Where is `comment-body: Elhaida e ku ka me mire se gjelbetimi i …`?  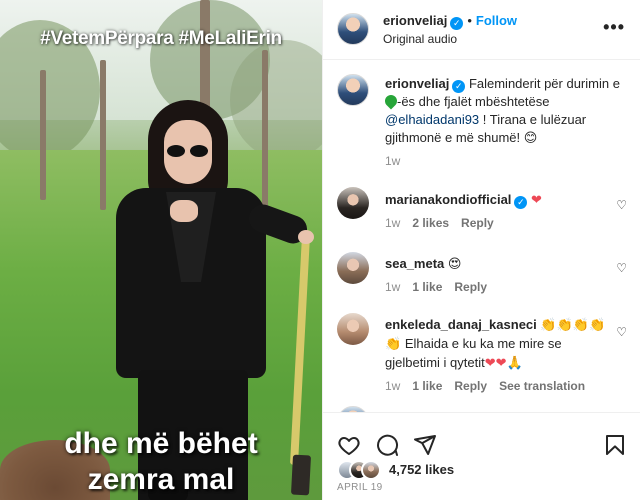
comment-body: Elhaida e ku ka me mire se gjelbetimi i … is located at coordinates (473, 353).